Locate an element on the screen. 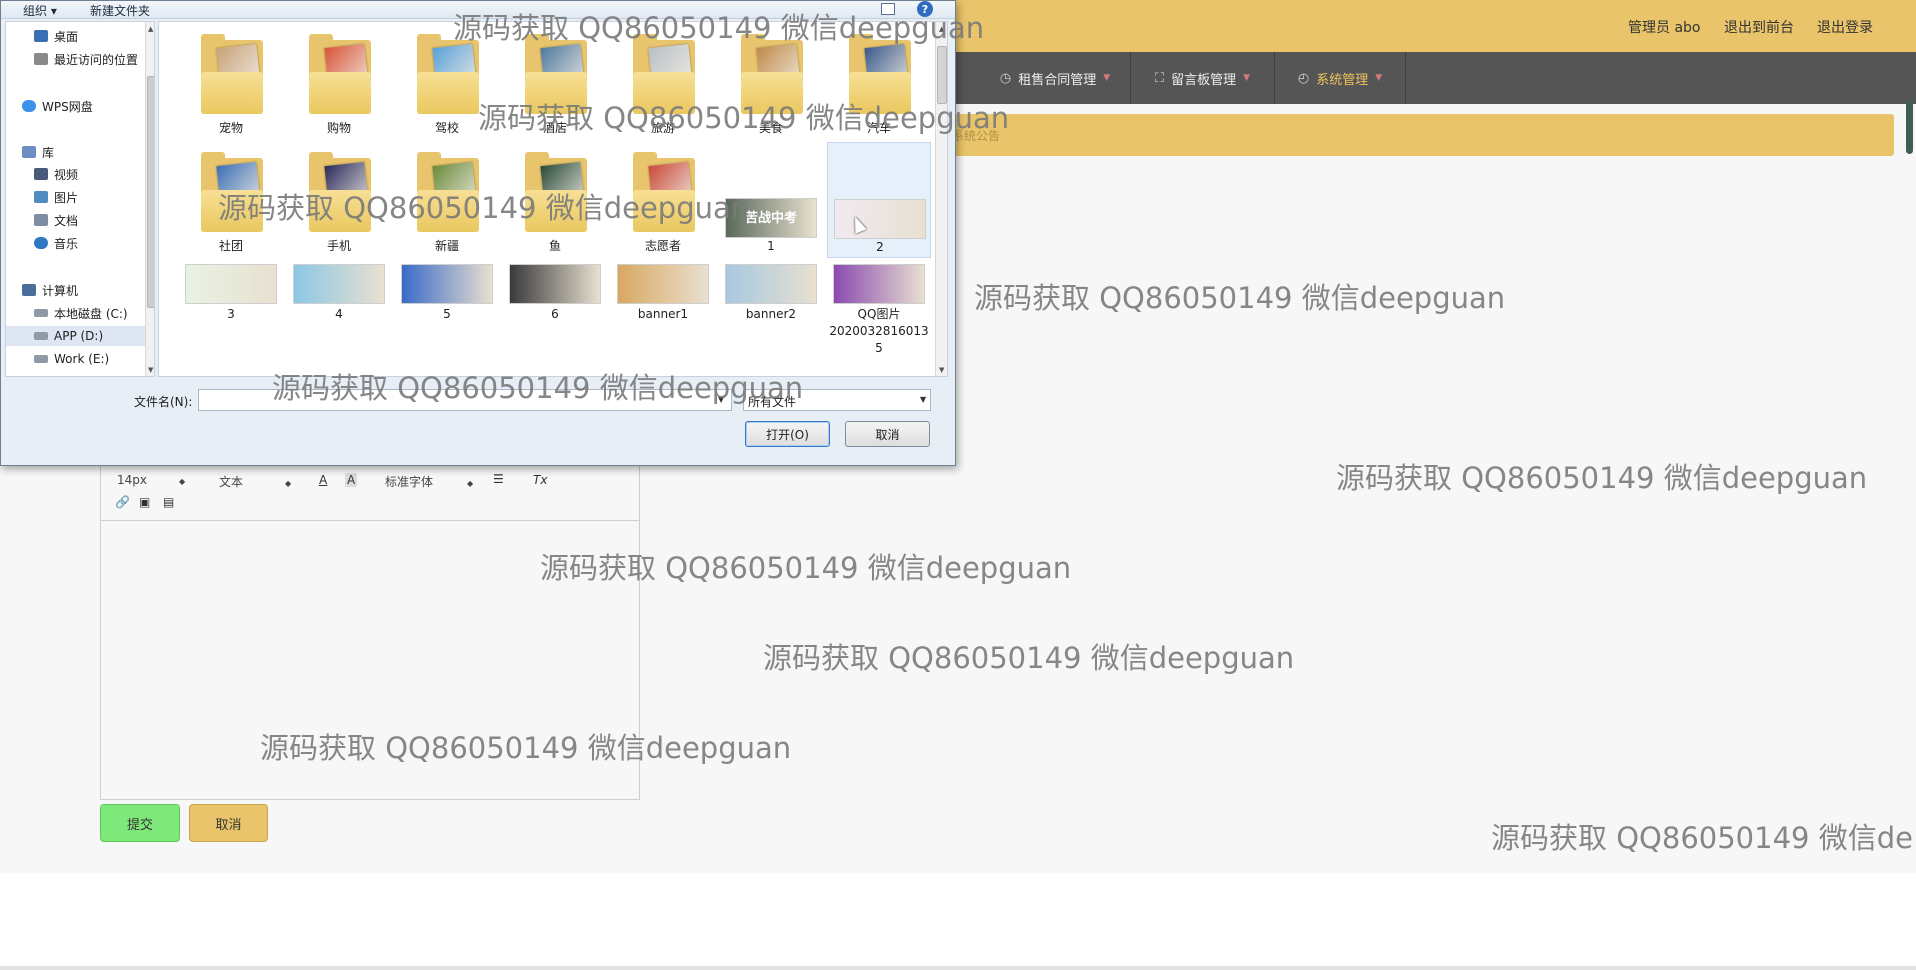  folder-label: 汽车 is located at coordinates (878, 128).